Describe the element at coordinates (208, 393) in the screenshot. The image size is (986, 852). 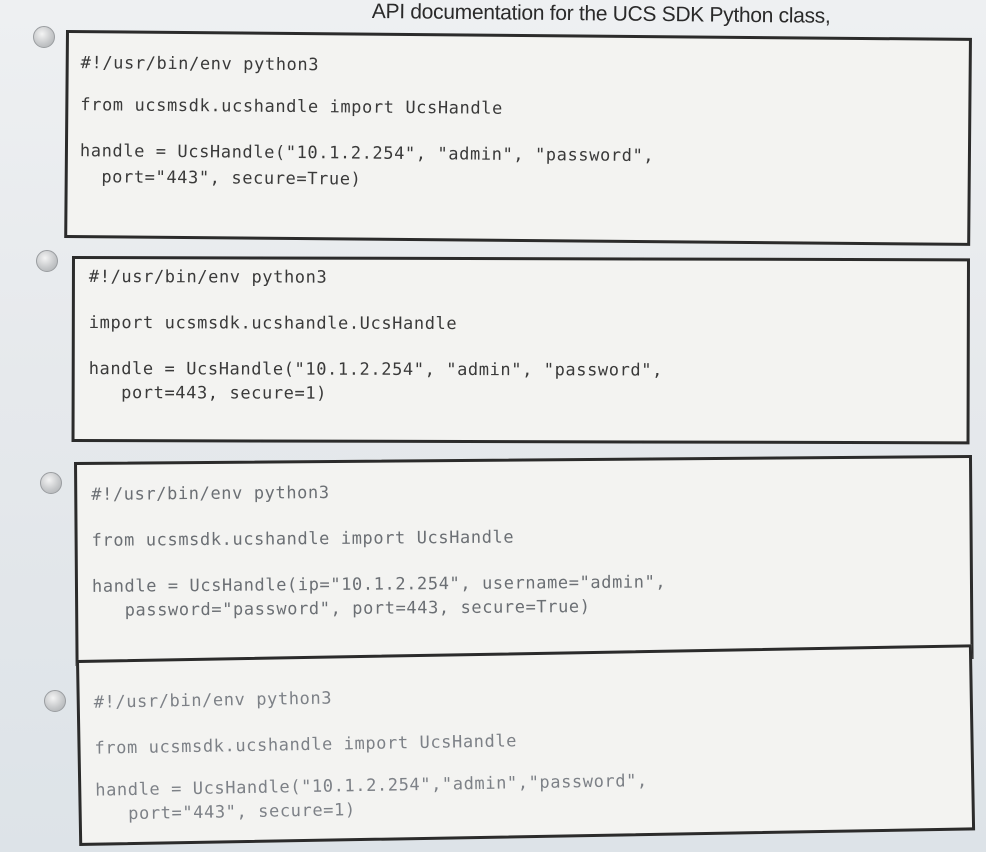
I see `code-handle-line-2: port=443, secure=1)` at that location.